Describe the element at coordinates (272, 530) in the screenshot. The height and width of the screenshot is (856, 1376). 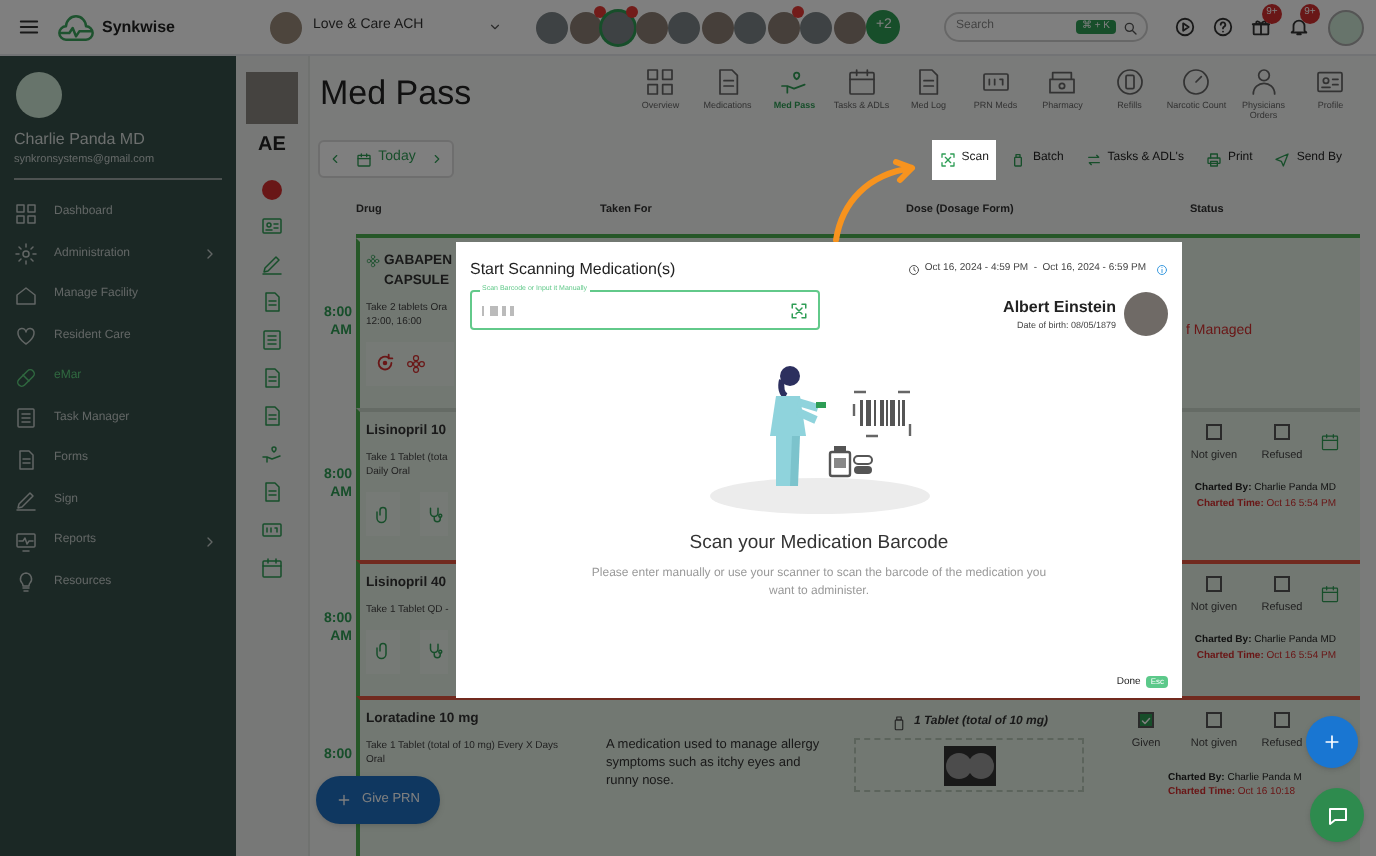
I see `tag-icon` at that location.